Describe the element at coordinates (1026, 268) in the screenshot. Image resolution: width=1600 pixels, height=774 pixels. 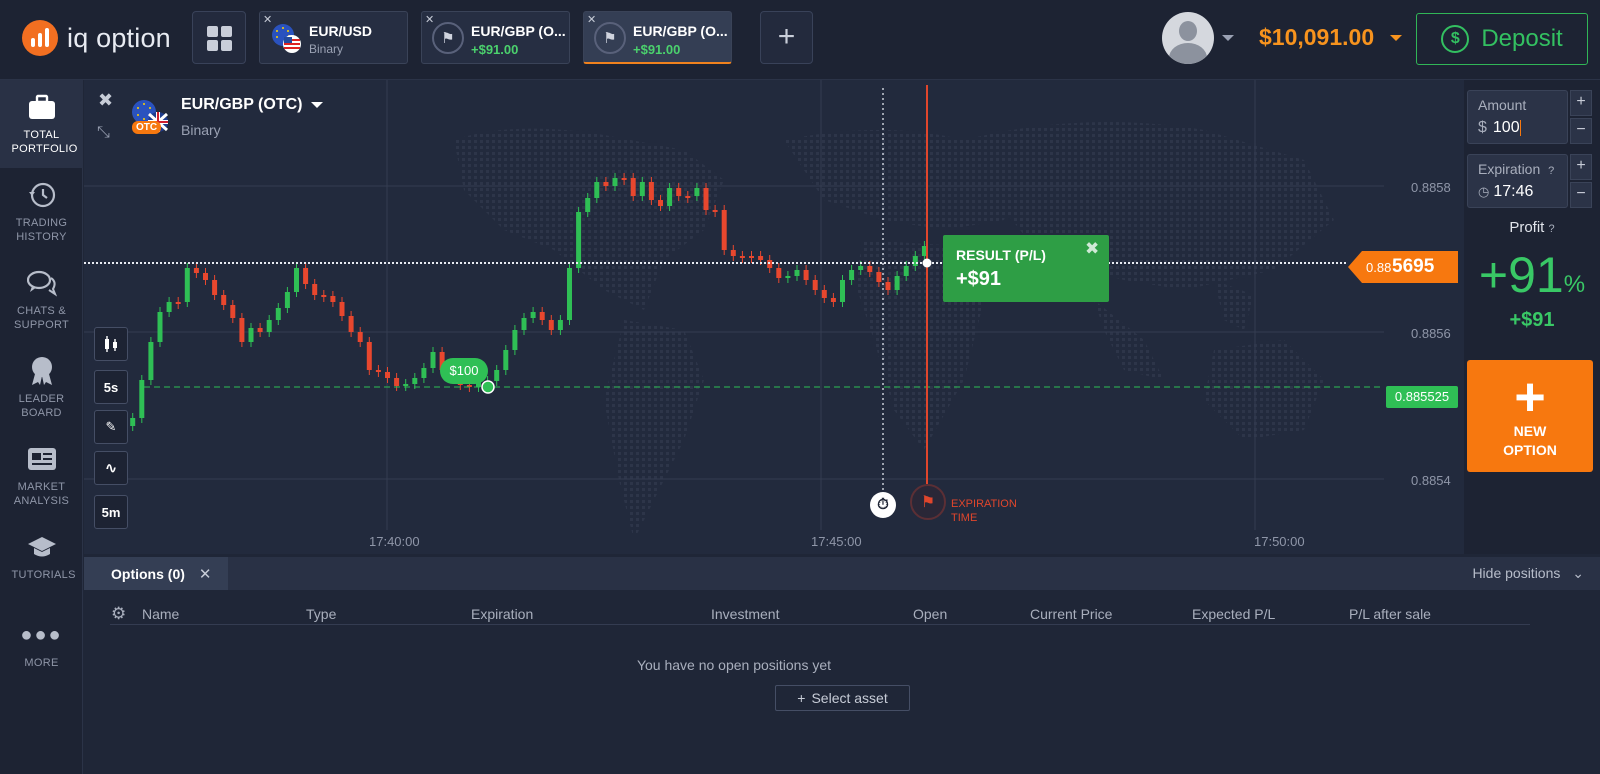
I see `result-popup: RESULT (P/L) +$91 ✖` at that location.